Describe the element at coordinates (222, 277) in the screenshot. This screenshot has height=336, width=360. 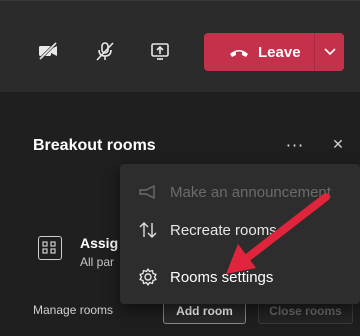
I see `menu-item-label: Rooms settings` at that location.